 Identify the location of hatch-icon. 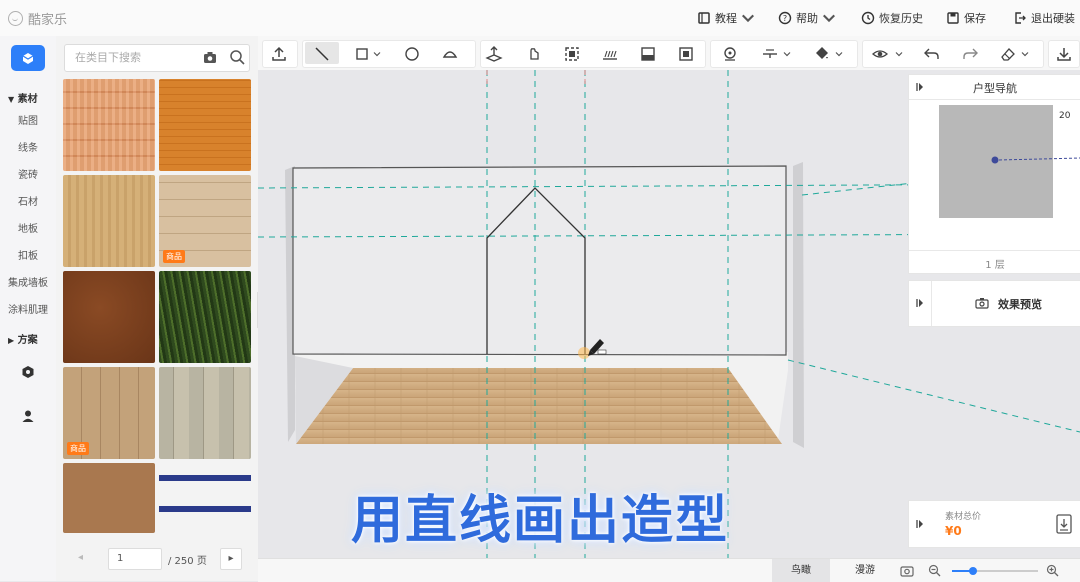
(610, 54).